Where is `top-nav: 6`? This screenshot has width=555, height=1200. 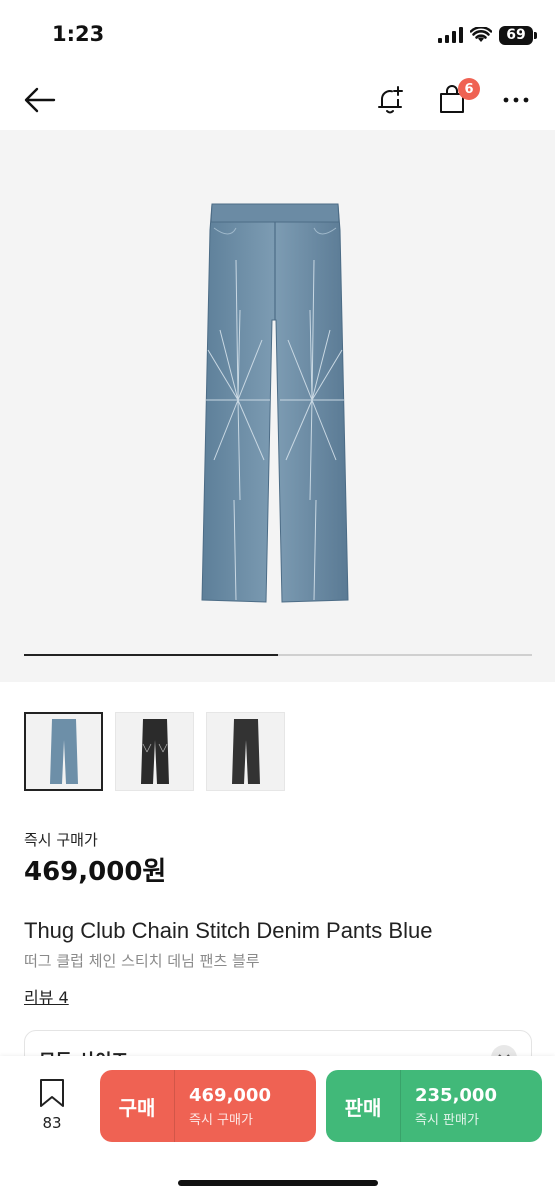
top-nav: 6 is located at coordinates (277, 100).